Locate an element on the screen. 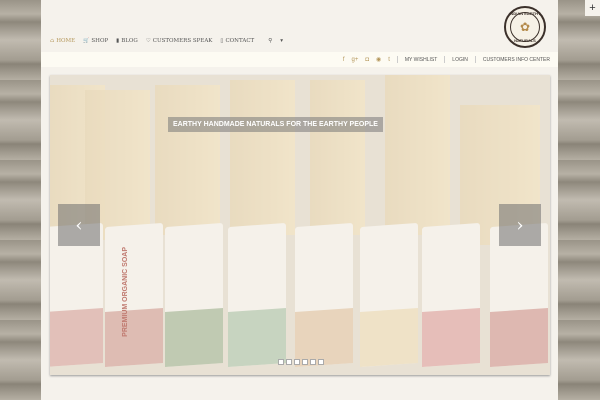 The width and height of the screenshot is (600, 400). book-icon: ▮ is located at coordinates (118, 41).